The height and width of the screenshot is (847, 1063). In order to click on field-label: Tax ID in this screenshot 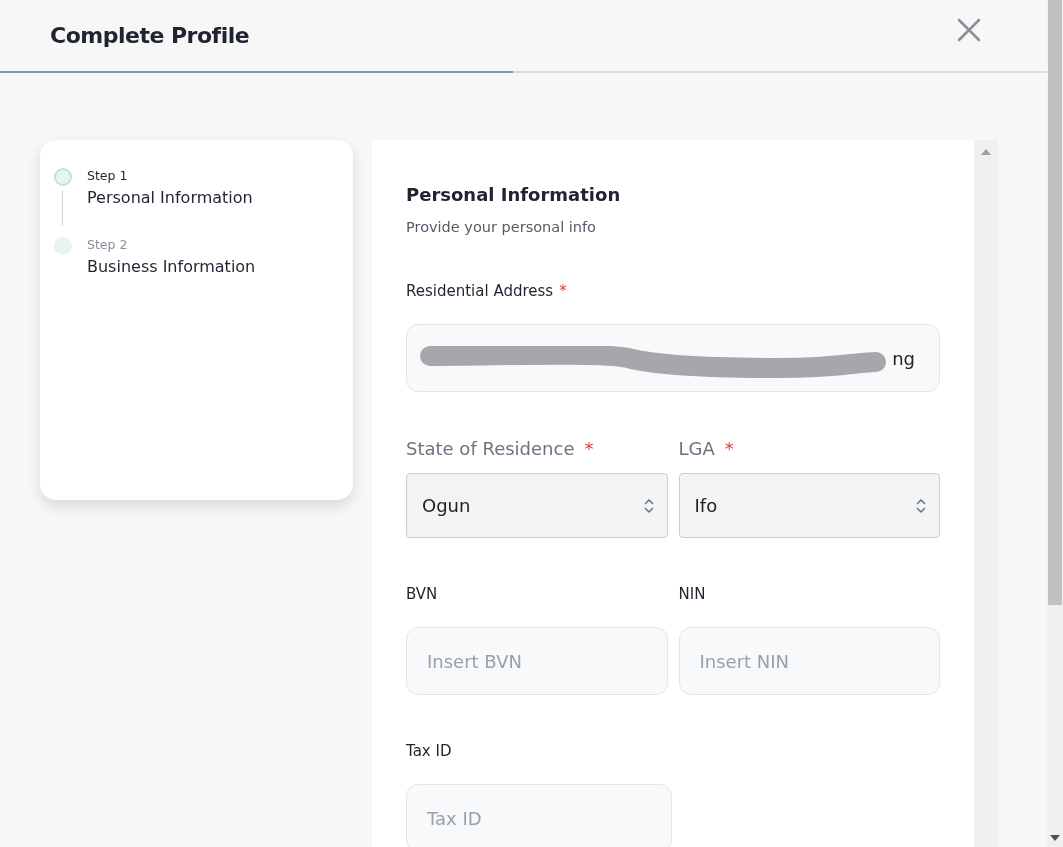, I will do `click(429, 751)`.